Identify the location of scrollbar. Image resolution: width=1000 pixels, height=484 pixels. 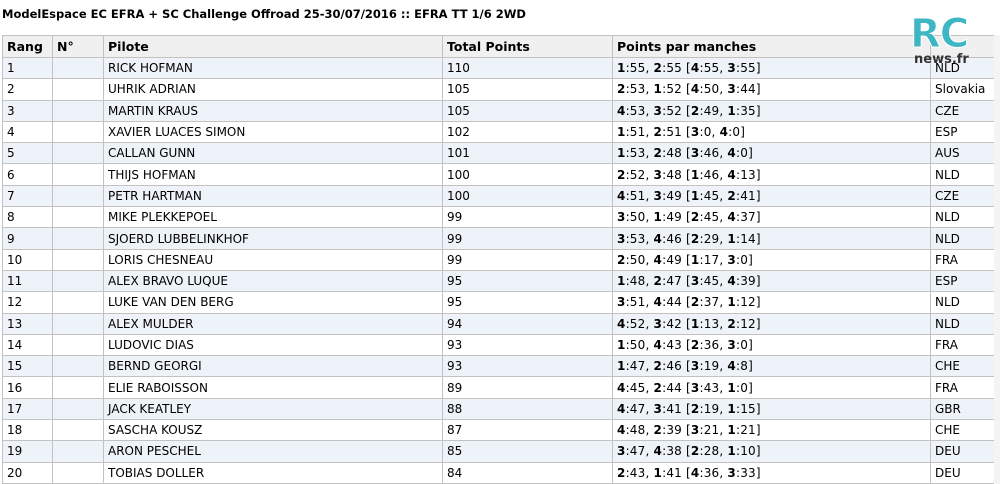
(997, 259).